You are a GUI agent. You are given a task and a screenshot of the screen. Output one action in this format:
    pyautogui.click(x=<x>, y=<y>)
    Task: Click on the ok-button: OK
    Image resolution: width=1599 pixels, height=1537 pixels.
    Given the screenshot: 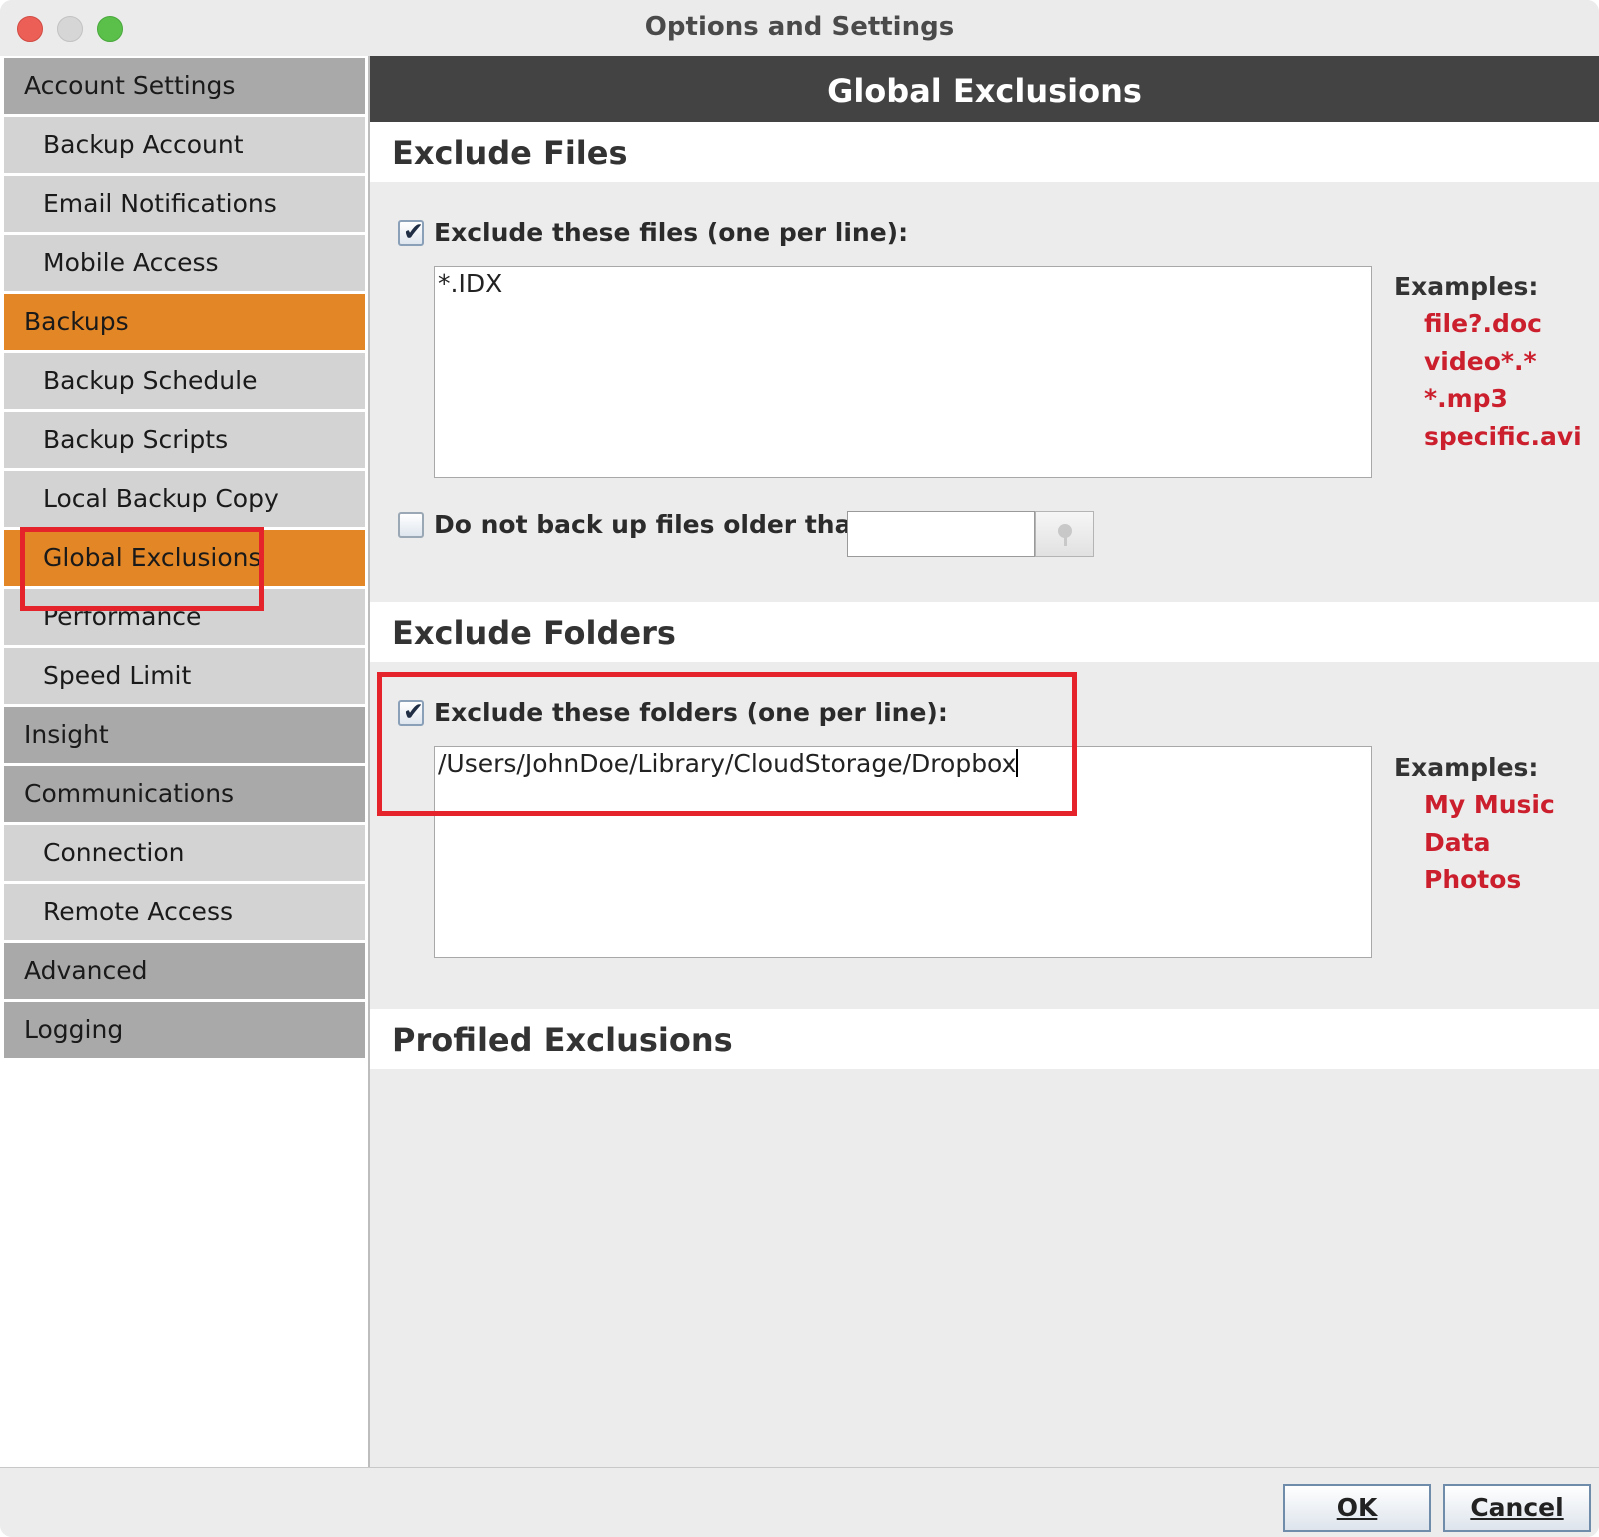 What is the action you would take?
    pyautogui.click(x=1357, y=1508)
    